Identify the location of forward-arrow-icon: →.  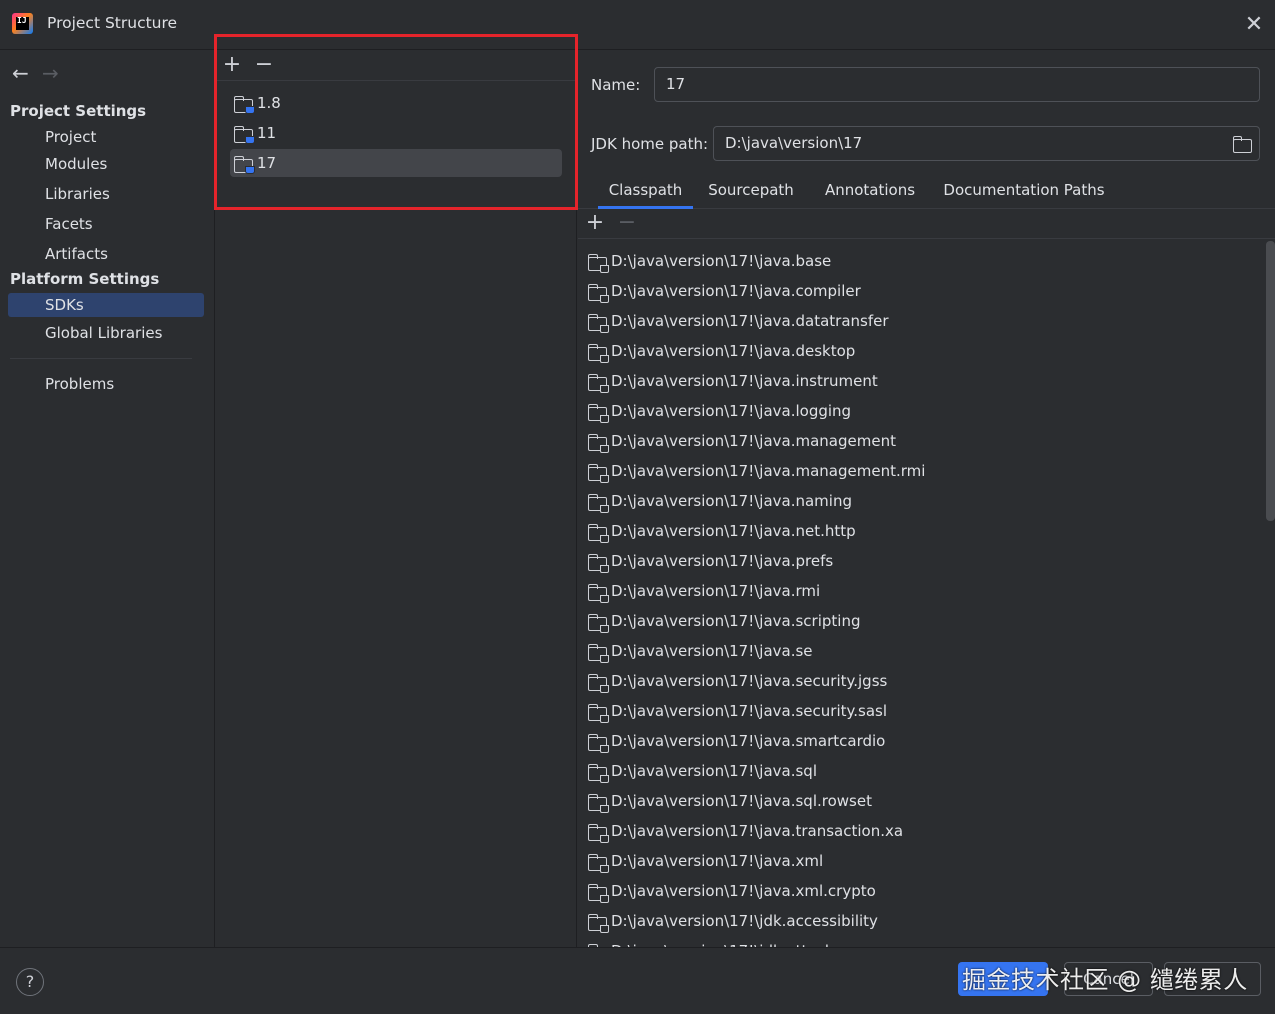
(57, 73).